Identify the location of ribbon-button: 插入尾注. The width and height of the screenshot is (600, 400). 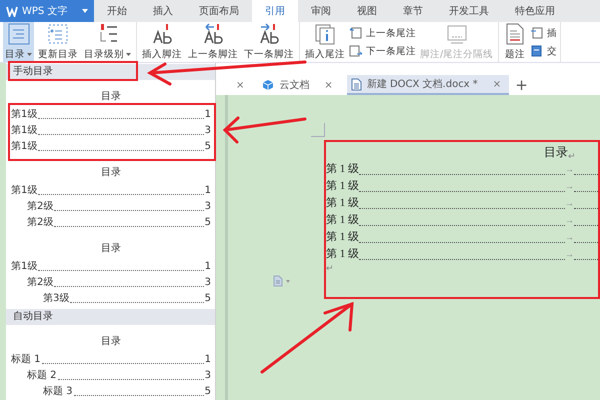
(325, 42).